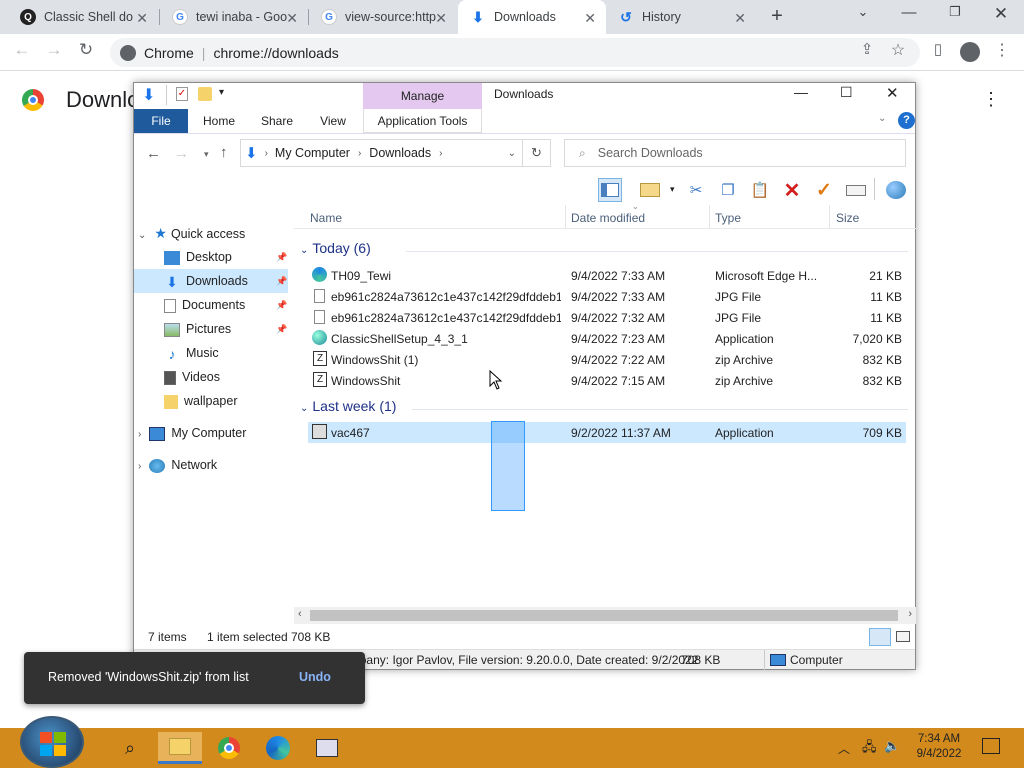  I want to click on minimize-button: —, so click(909, 12).